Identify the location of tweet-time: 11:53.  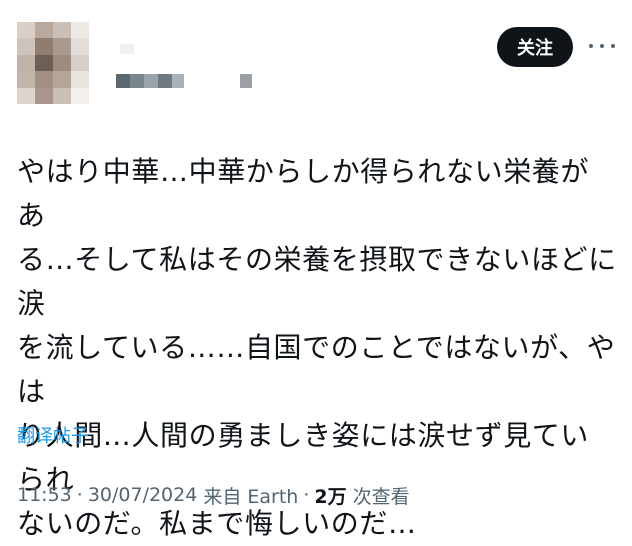
(44, 495).